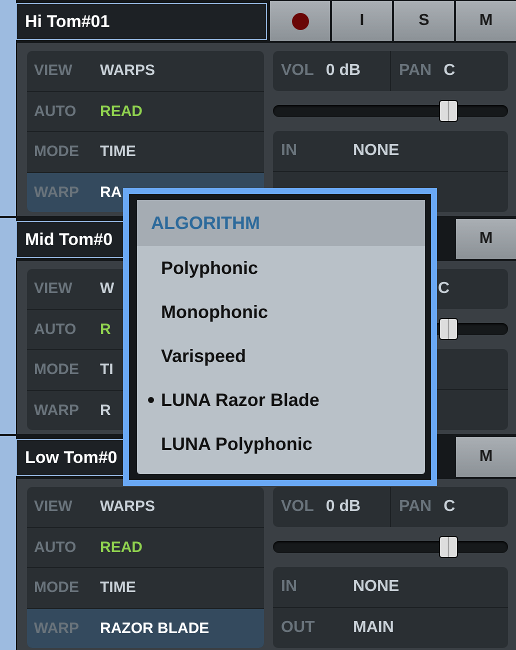 This screenshot has height=650, width=516. What do you see at coordinates (281, 444) in the screenshot?
I see `menu-item: LUNA Polyphonic` at bounding box center [281, 444].